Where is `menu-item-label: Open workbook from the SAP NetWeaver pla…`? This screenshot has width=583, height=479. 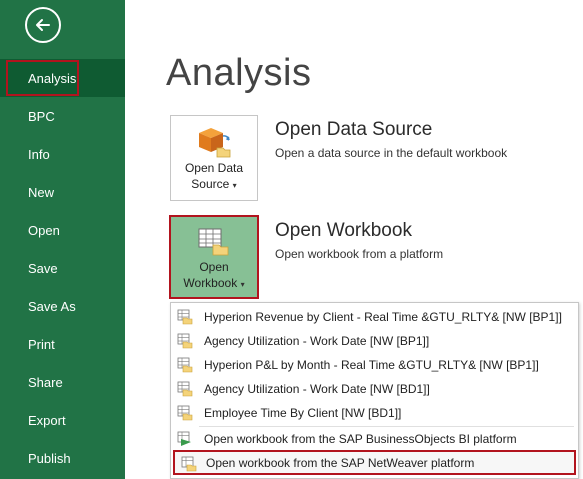
menu-item-label: Open workbook from the SAP NetWeaver pla… is located at coordinates (340, 462).